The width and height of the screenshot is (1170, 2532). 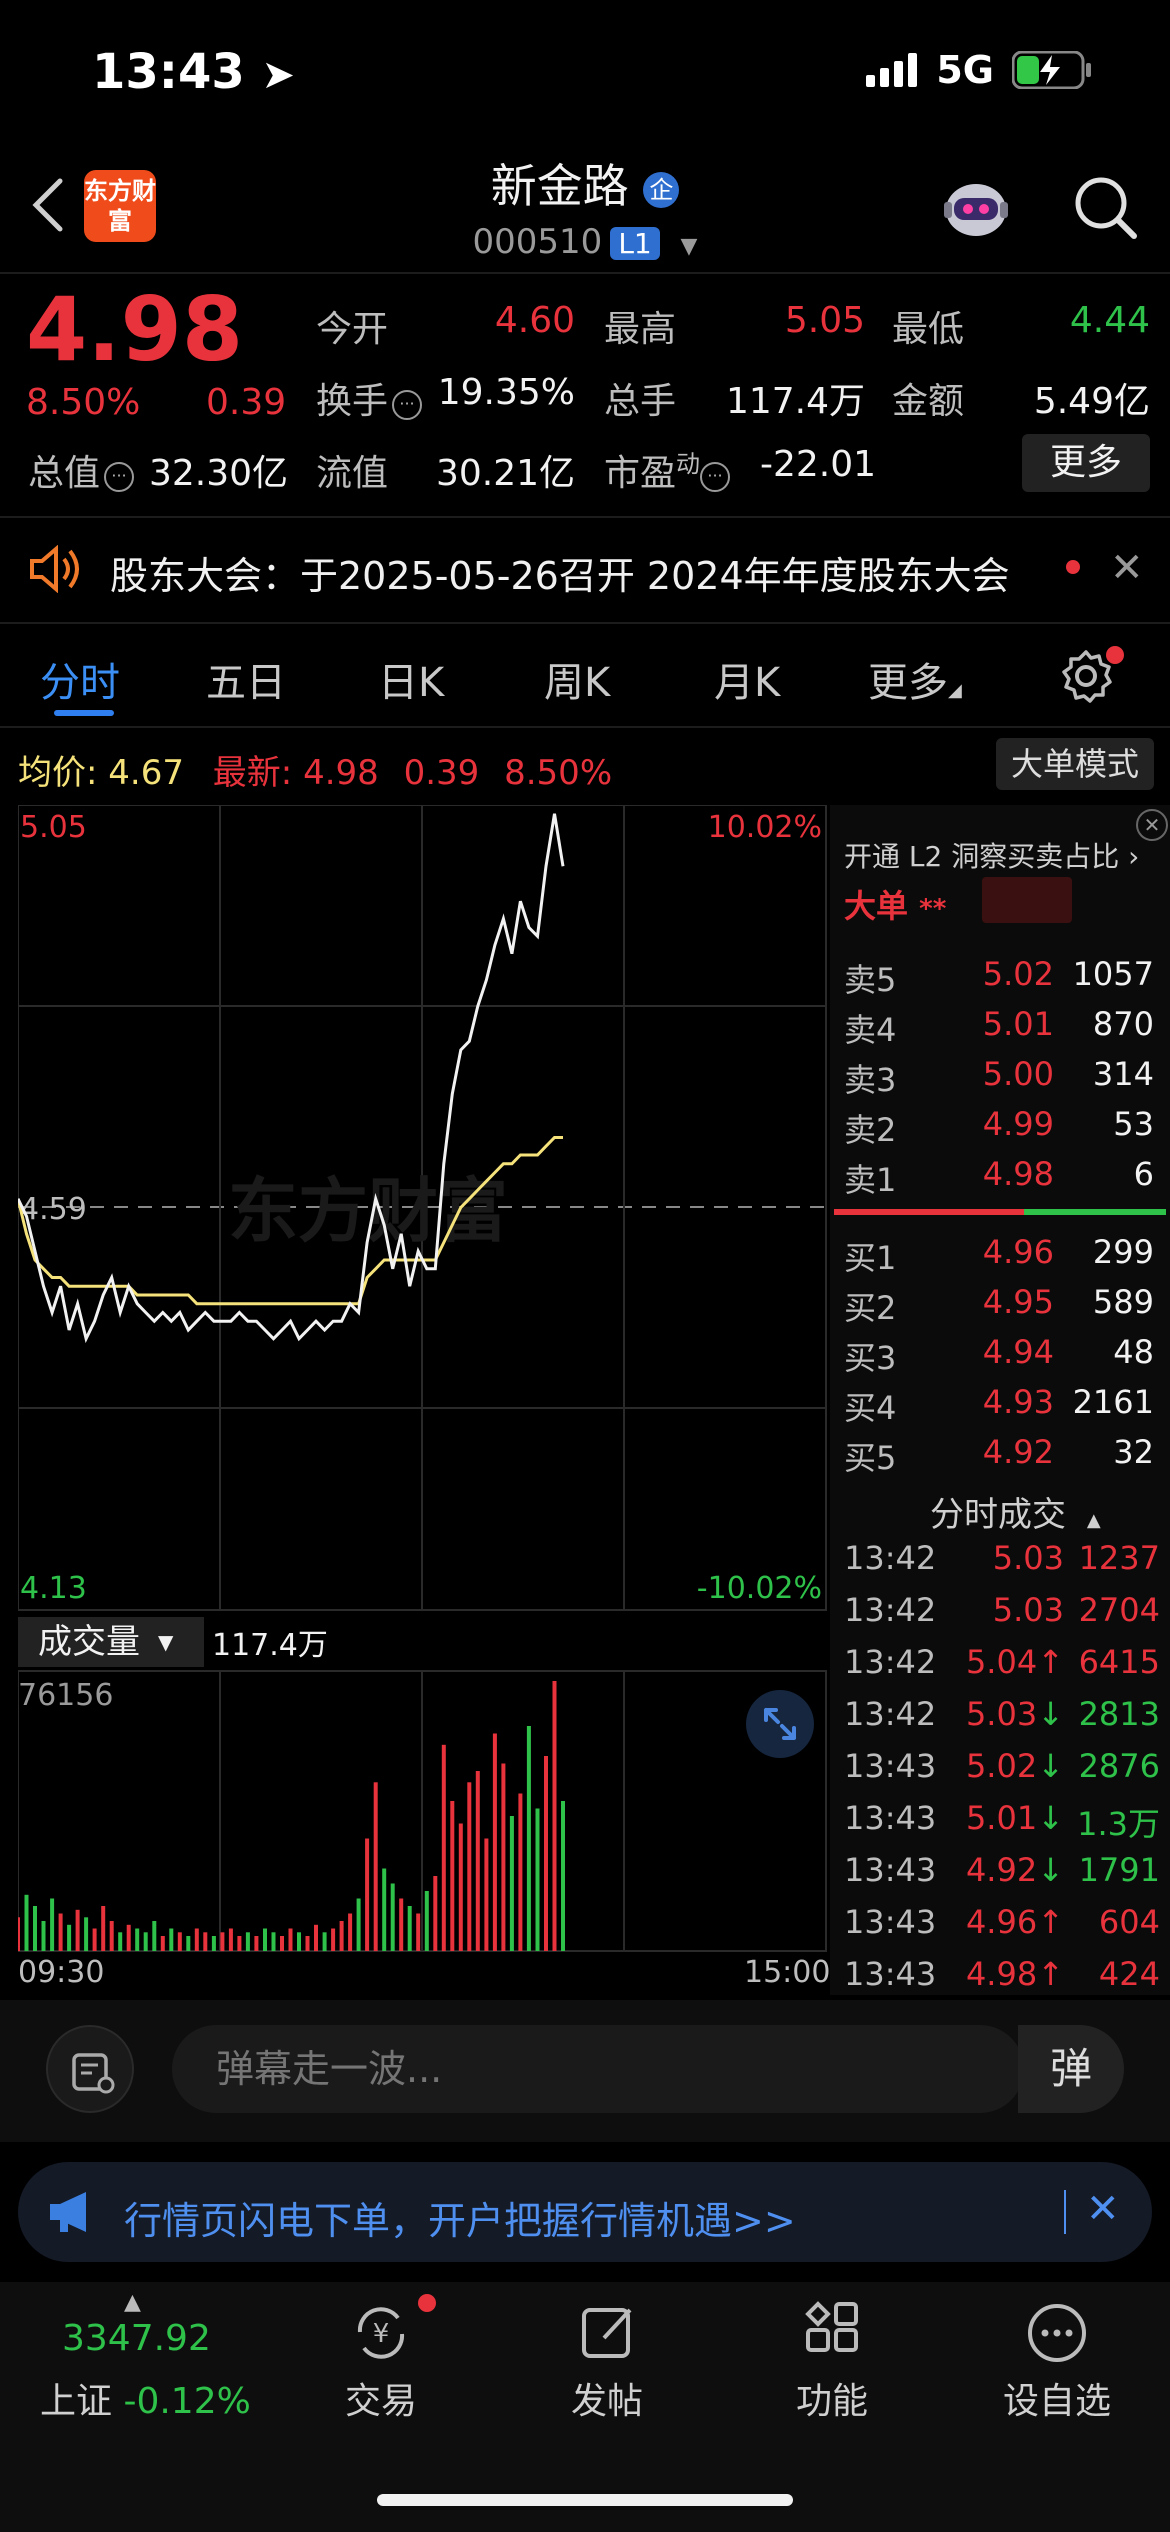 What do you see at coordinates (58, 773) in the screenshot?
I see `avg-label: 均价:` at bounding box center [58, 773].